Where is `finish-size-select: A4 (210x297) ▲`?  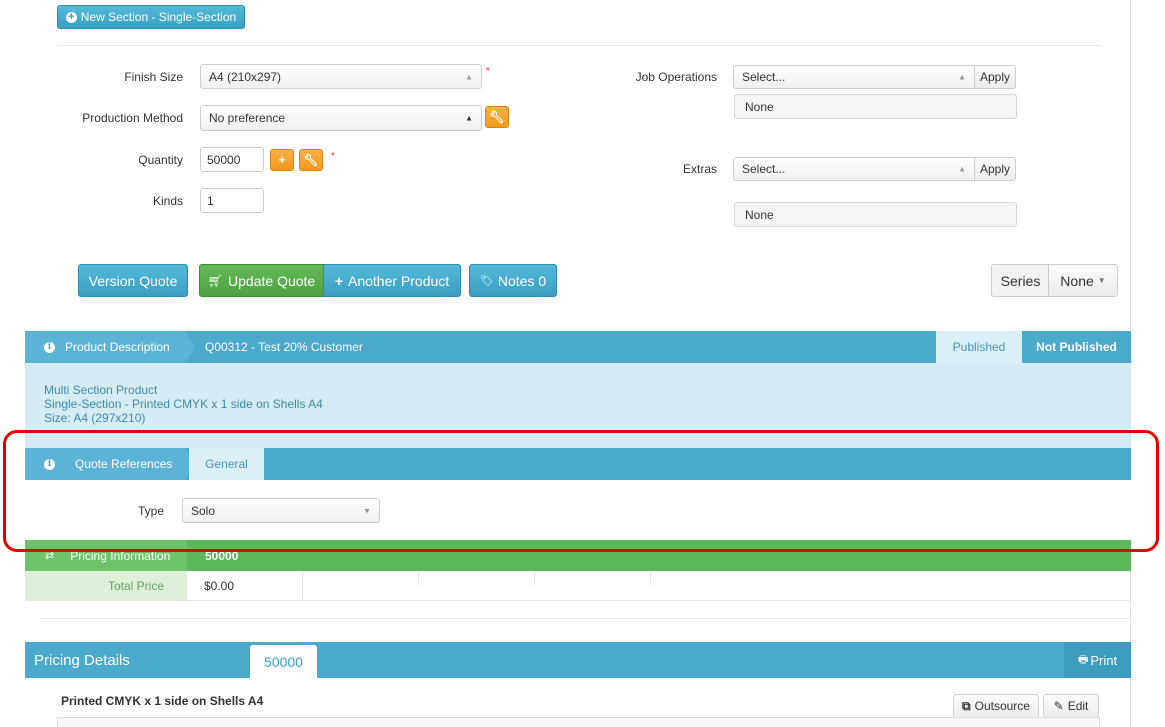 finish-size-select: A4 (210x297) ▲ is located at coordinates (341, 76).